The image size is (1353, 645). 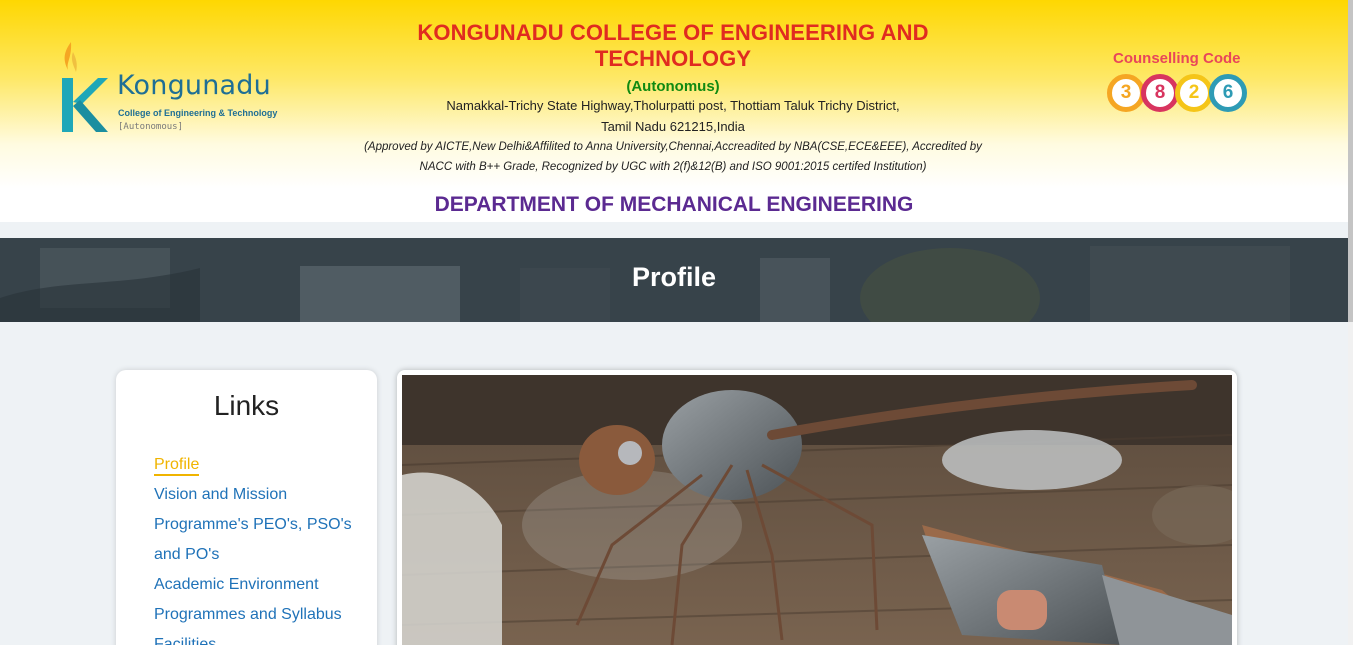 I want to click on code-digit: 2, so click(x=1194, y=93).